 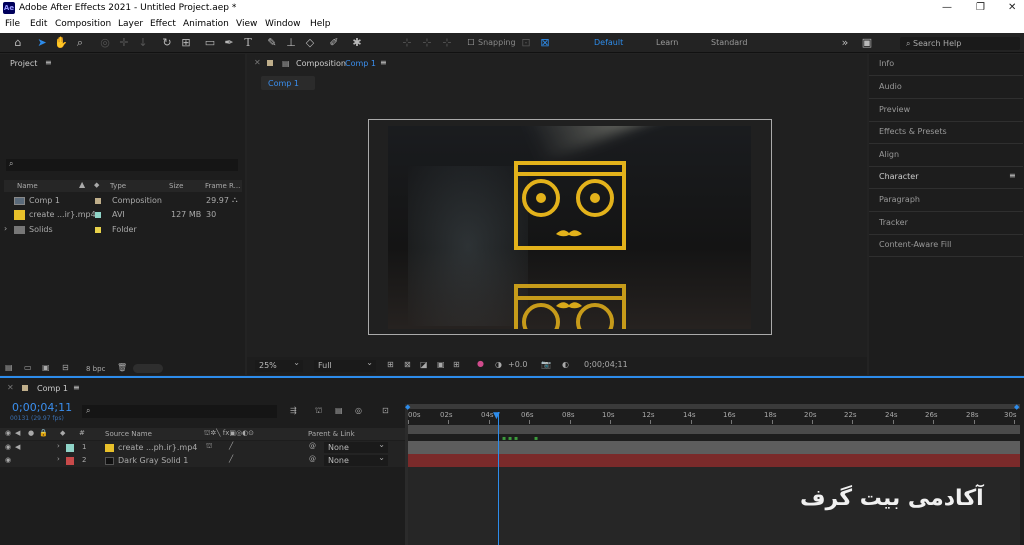 What do you see at coordinates (179, 411) in the screenshot?
I see `timeline-search-input: ⌕` at bounding box center [179, 411].